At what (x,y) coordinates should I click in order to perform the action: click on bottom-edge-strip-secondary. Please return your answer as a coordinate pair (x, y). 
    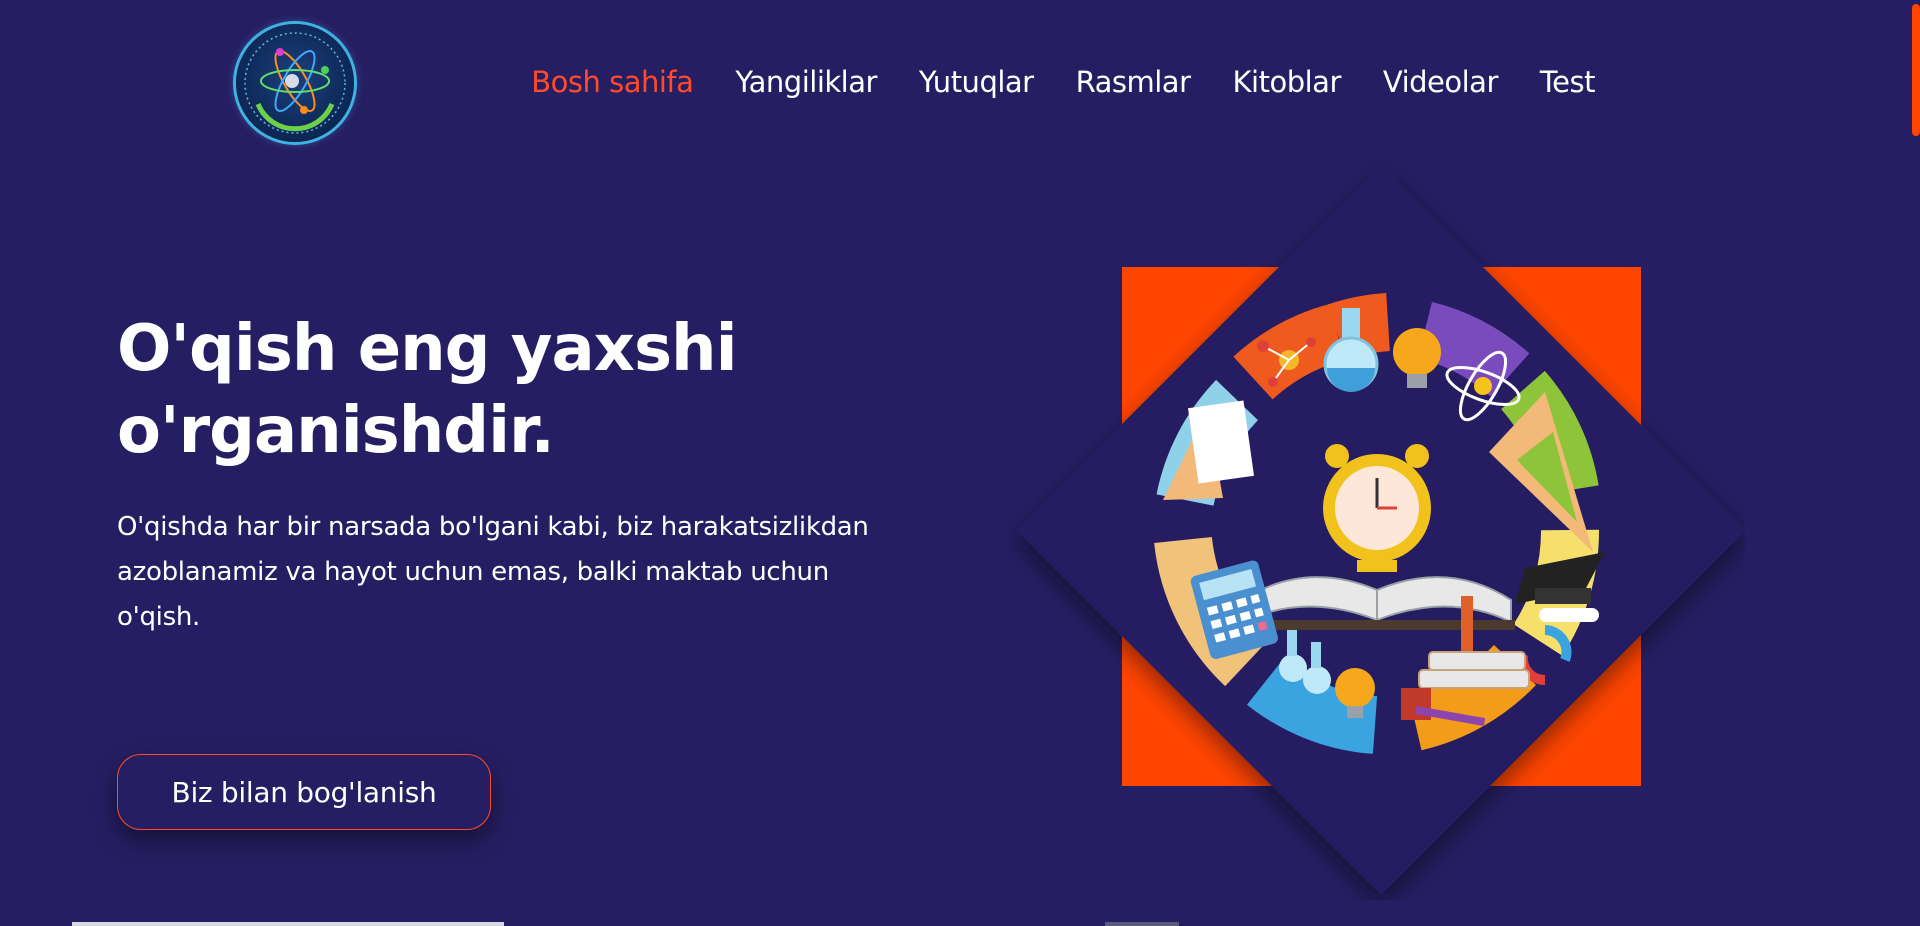
    Looking at the image, I should click on (1142, 924).